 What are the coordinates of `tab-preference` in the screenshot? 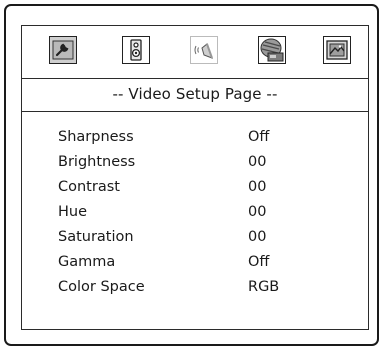 It's located at (337, 50).